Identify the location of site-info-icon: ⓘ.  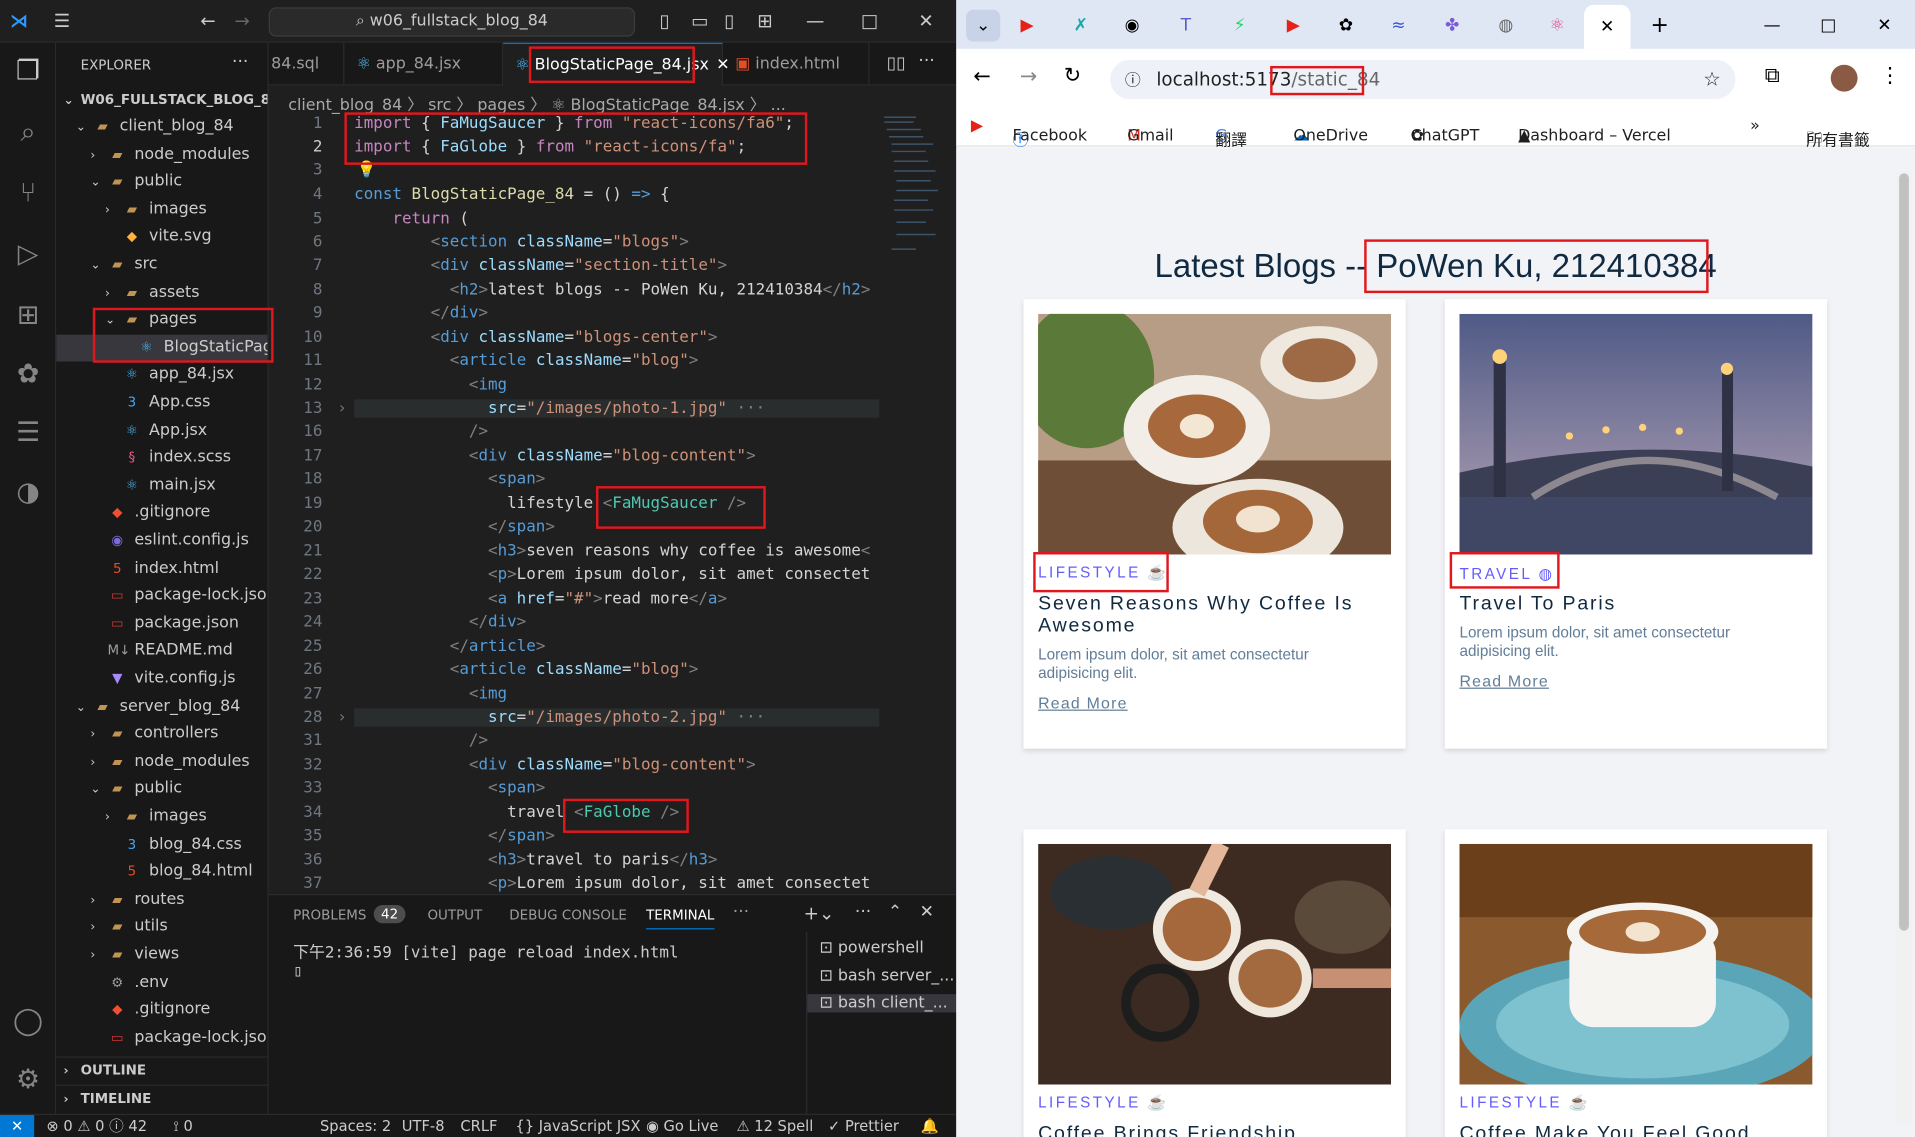
(1133, 81).